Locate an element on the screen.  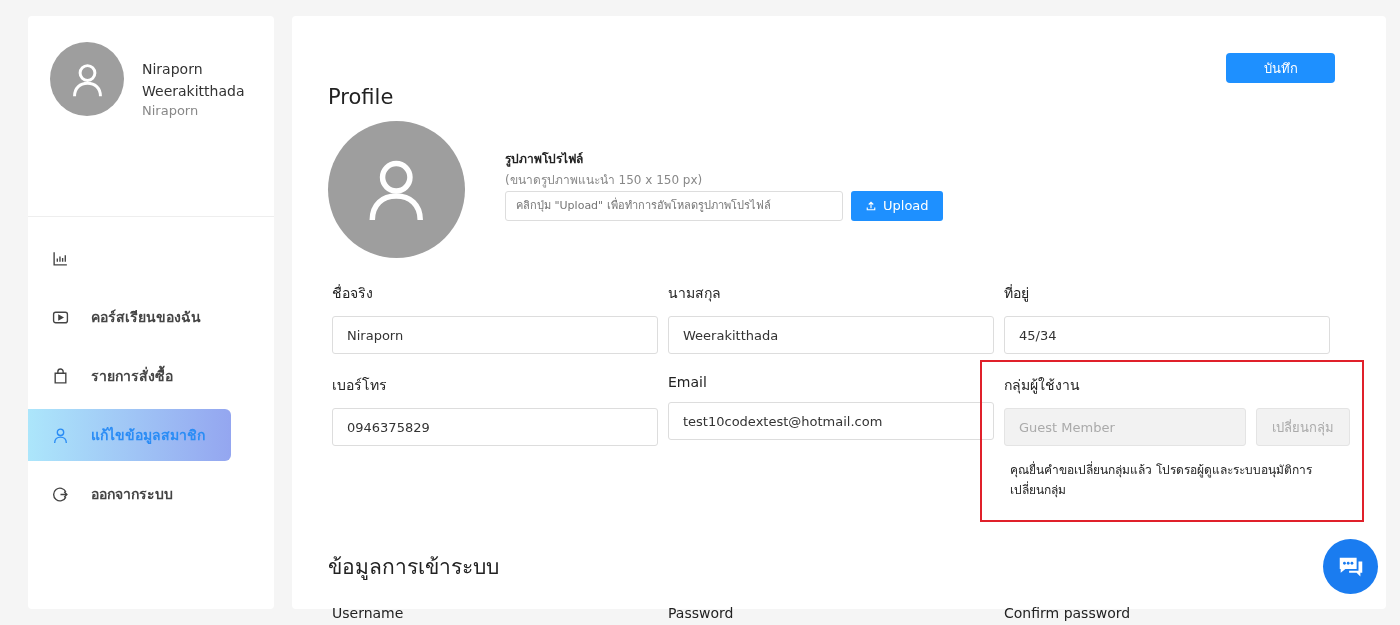
field-label: Email is located at coordinates (688, 382).